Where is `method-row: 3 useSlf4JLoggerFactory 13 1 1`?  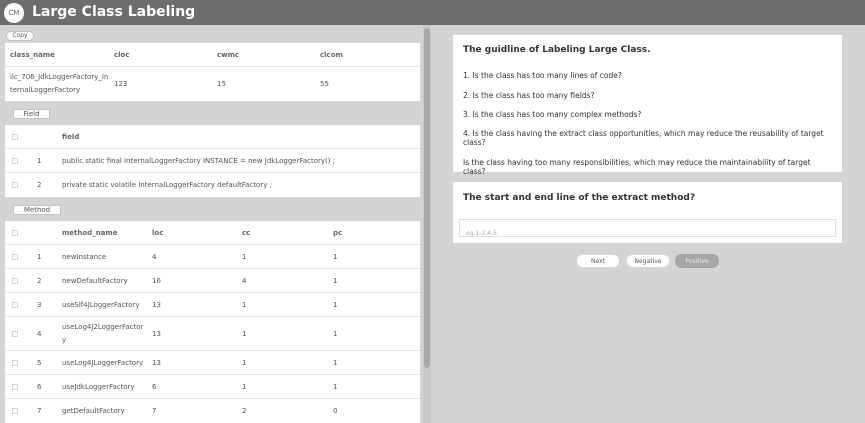
method-row: 3 useSlf4JLoggerFactory 13 1 1 is located at coordinates (212, 305).